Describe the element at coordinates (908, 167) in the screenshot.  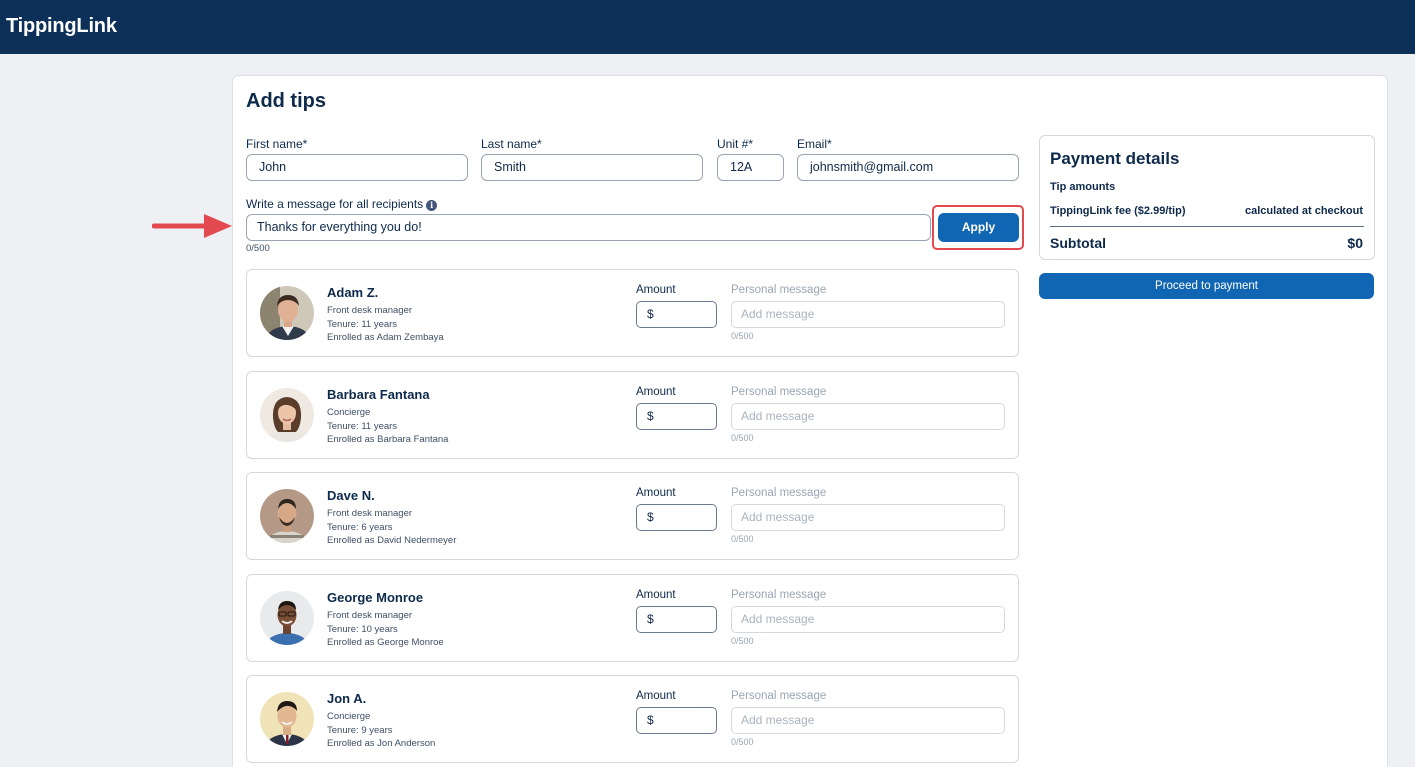
I see `email-field: johnsmith@gmail.com` at that location.